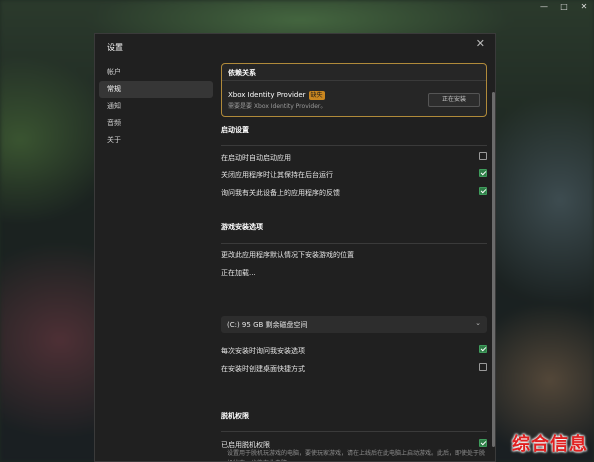 The width and height of the screenshot is (594, 462). I want to click on checkbox-desktop-shortcut, so click(483, 367).